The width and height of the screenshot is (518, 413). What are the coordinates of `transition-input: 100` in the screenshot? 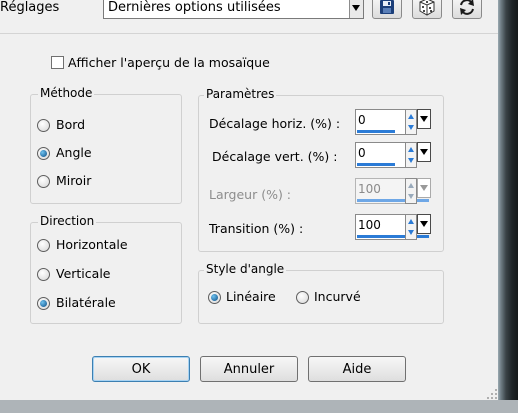 It's located at (392, 227).